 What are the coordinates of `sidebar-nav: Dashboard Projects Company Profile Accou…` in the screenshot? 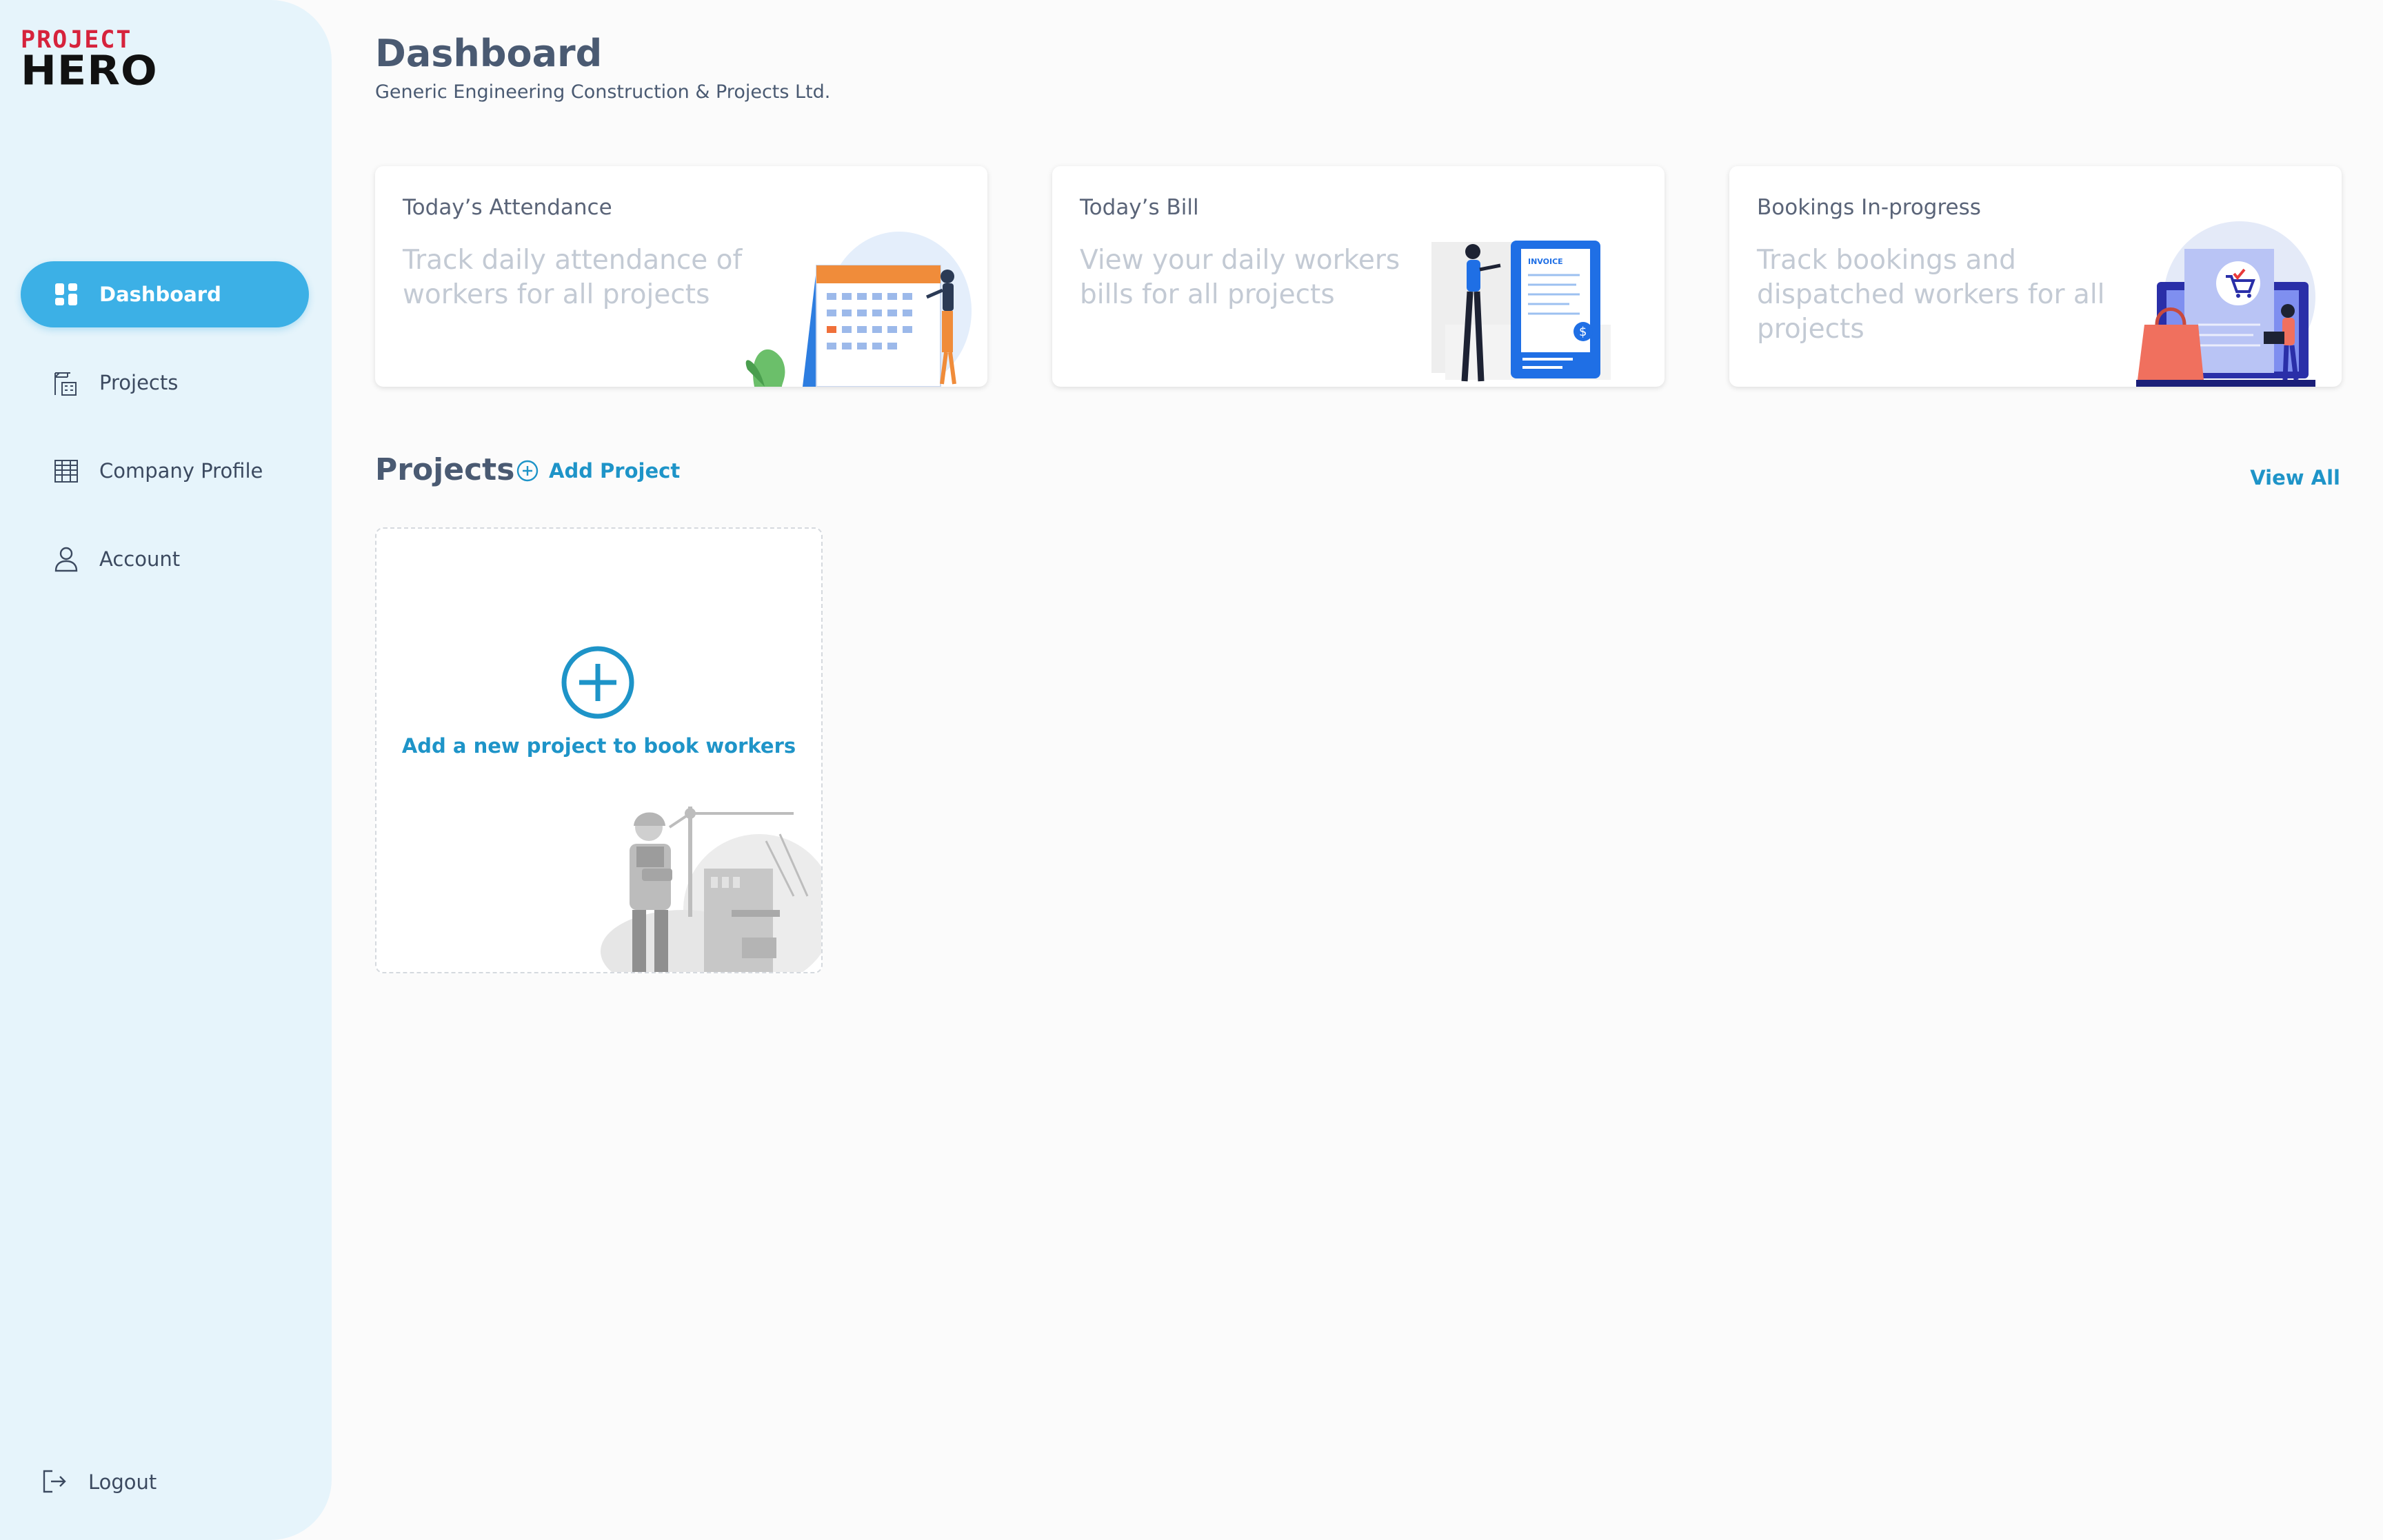 It's located at (165, 438).